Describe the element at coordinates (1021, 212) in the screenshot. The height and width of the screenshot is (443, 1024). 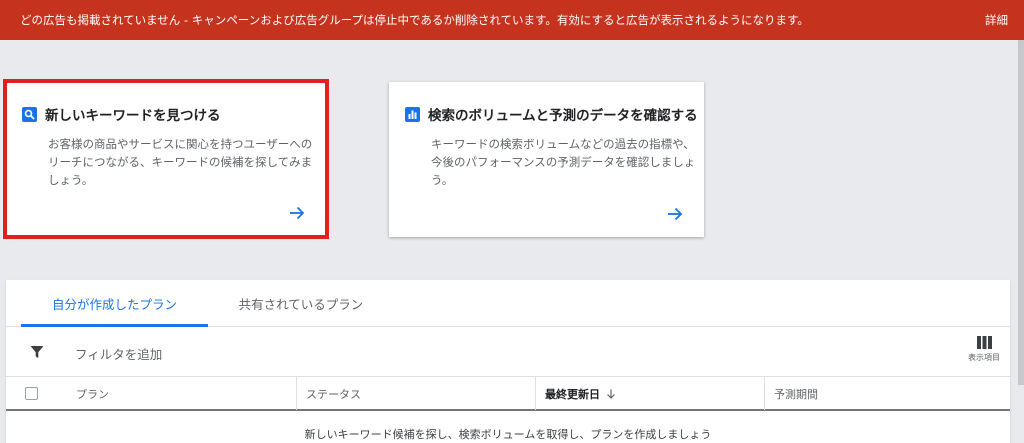
I see `scrollbar-thumb` at that location.